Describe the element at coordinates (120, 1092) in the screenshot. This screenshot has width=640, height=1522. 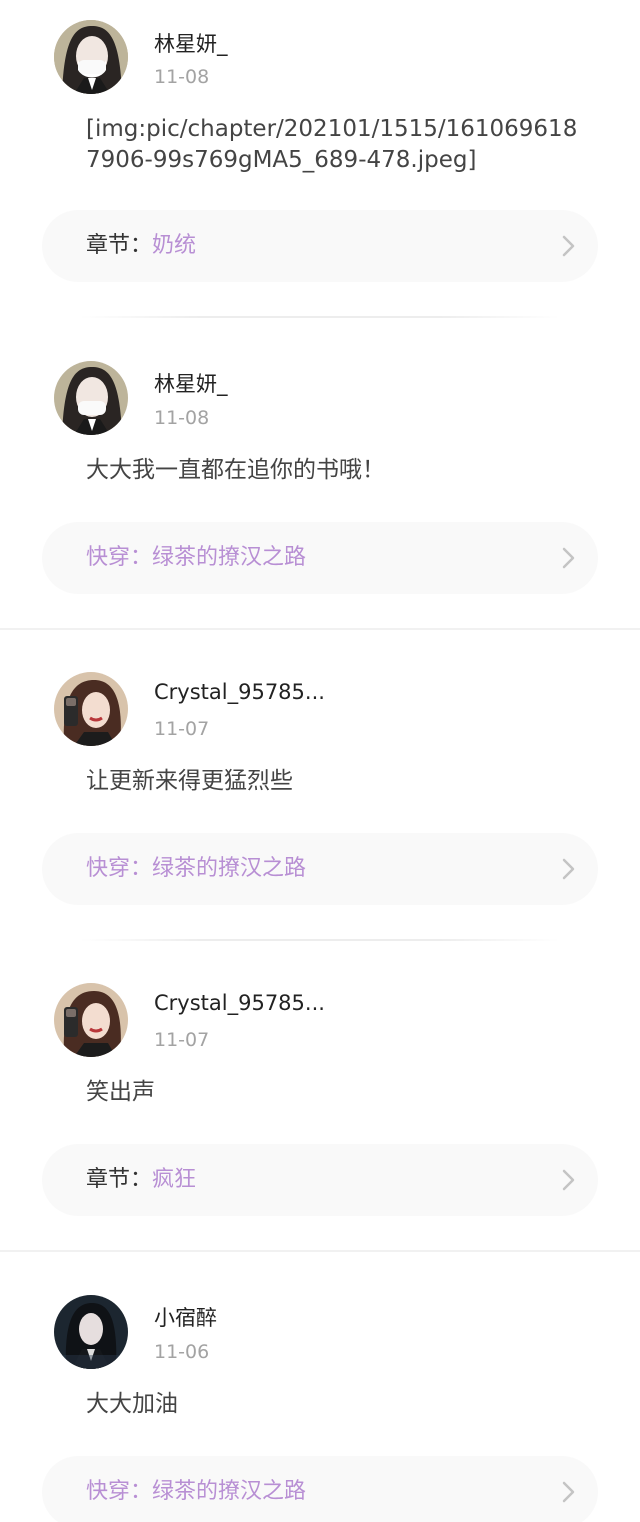
I see `comment-text: 笑出声` at that location.